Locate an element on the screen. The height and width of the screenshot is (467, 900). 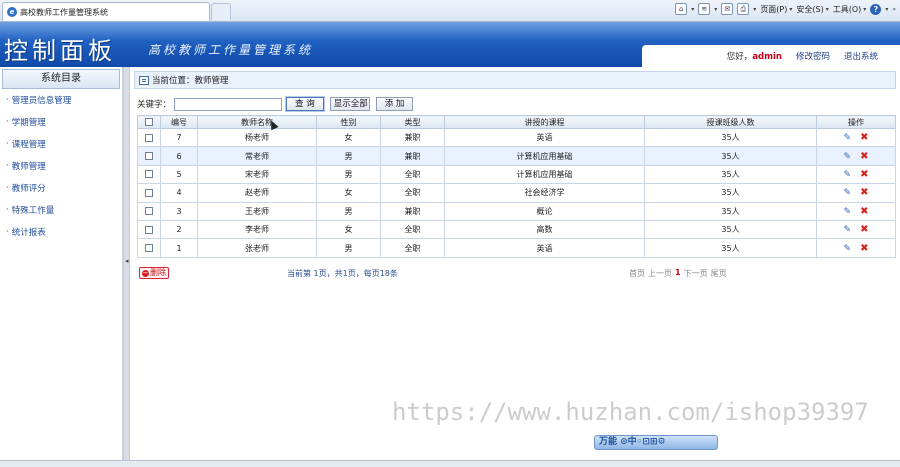
change-password-link: 修改密码 is located at coordinates (813, 56).